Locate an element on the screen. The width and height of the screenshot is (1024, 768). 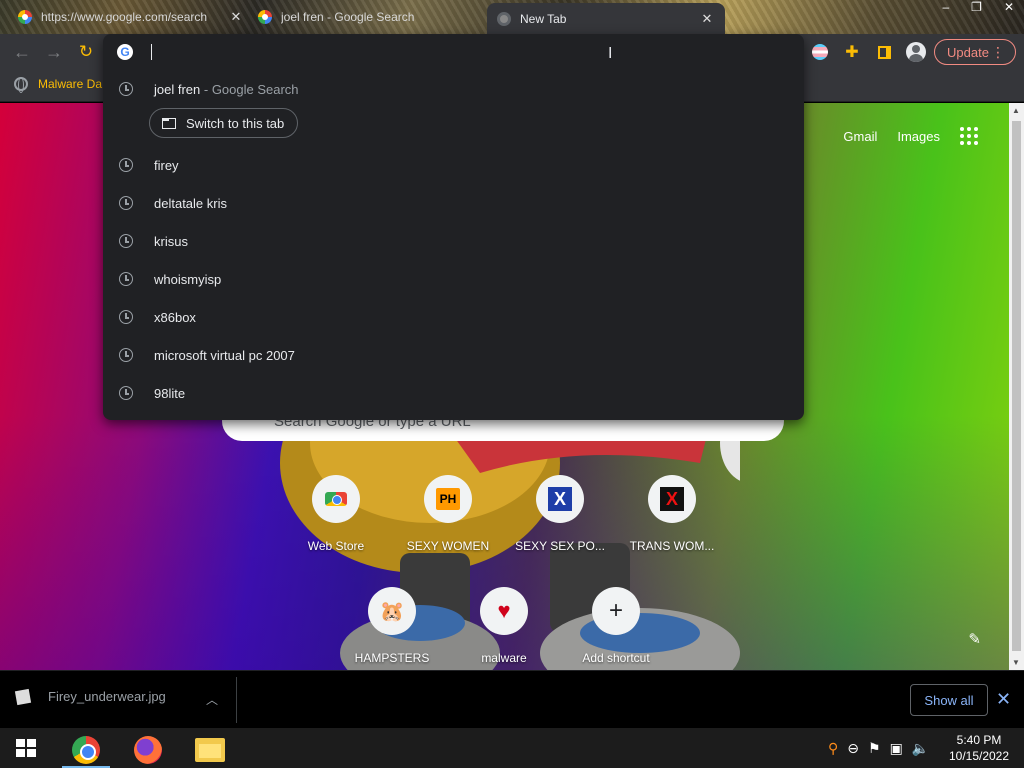
windows-start-icon is located at coordinates (26, 748).